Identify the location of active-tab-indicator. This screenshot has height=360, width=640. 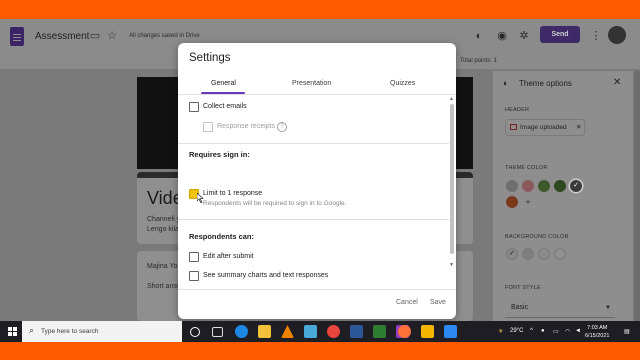
(223, 93).